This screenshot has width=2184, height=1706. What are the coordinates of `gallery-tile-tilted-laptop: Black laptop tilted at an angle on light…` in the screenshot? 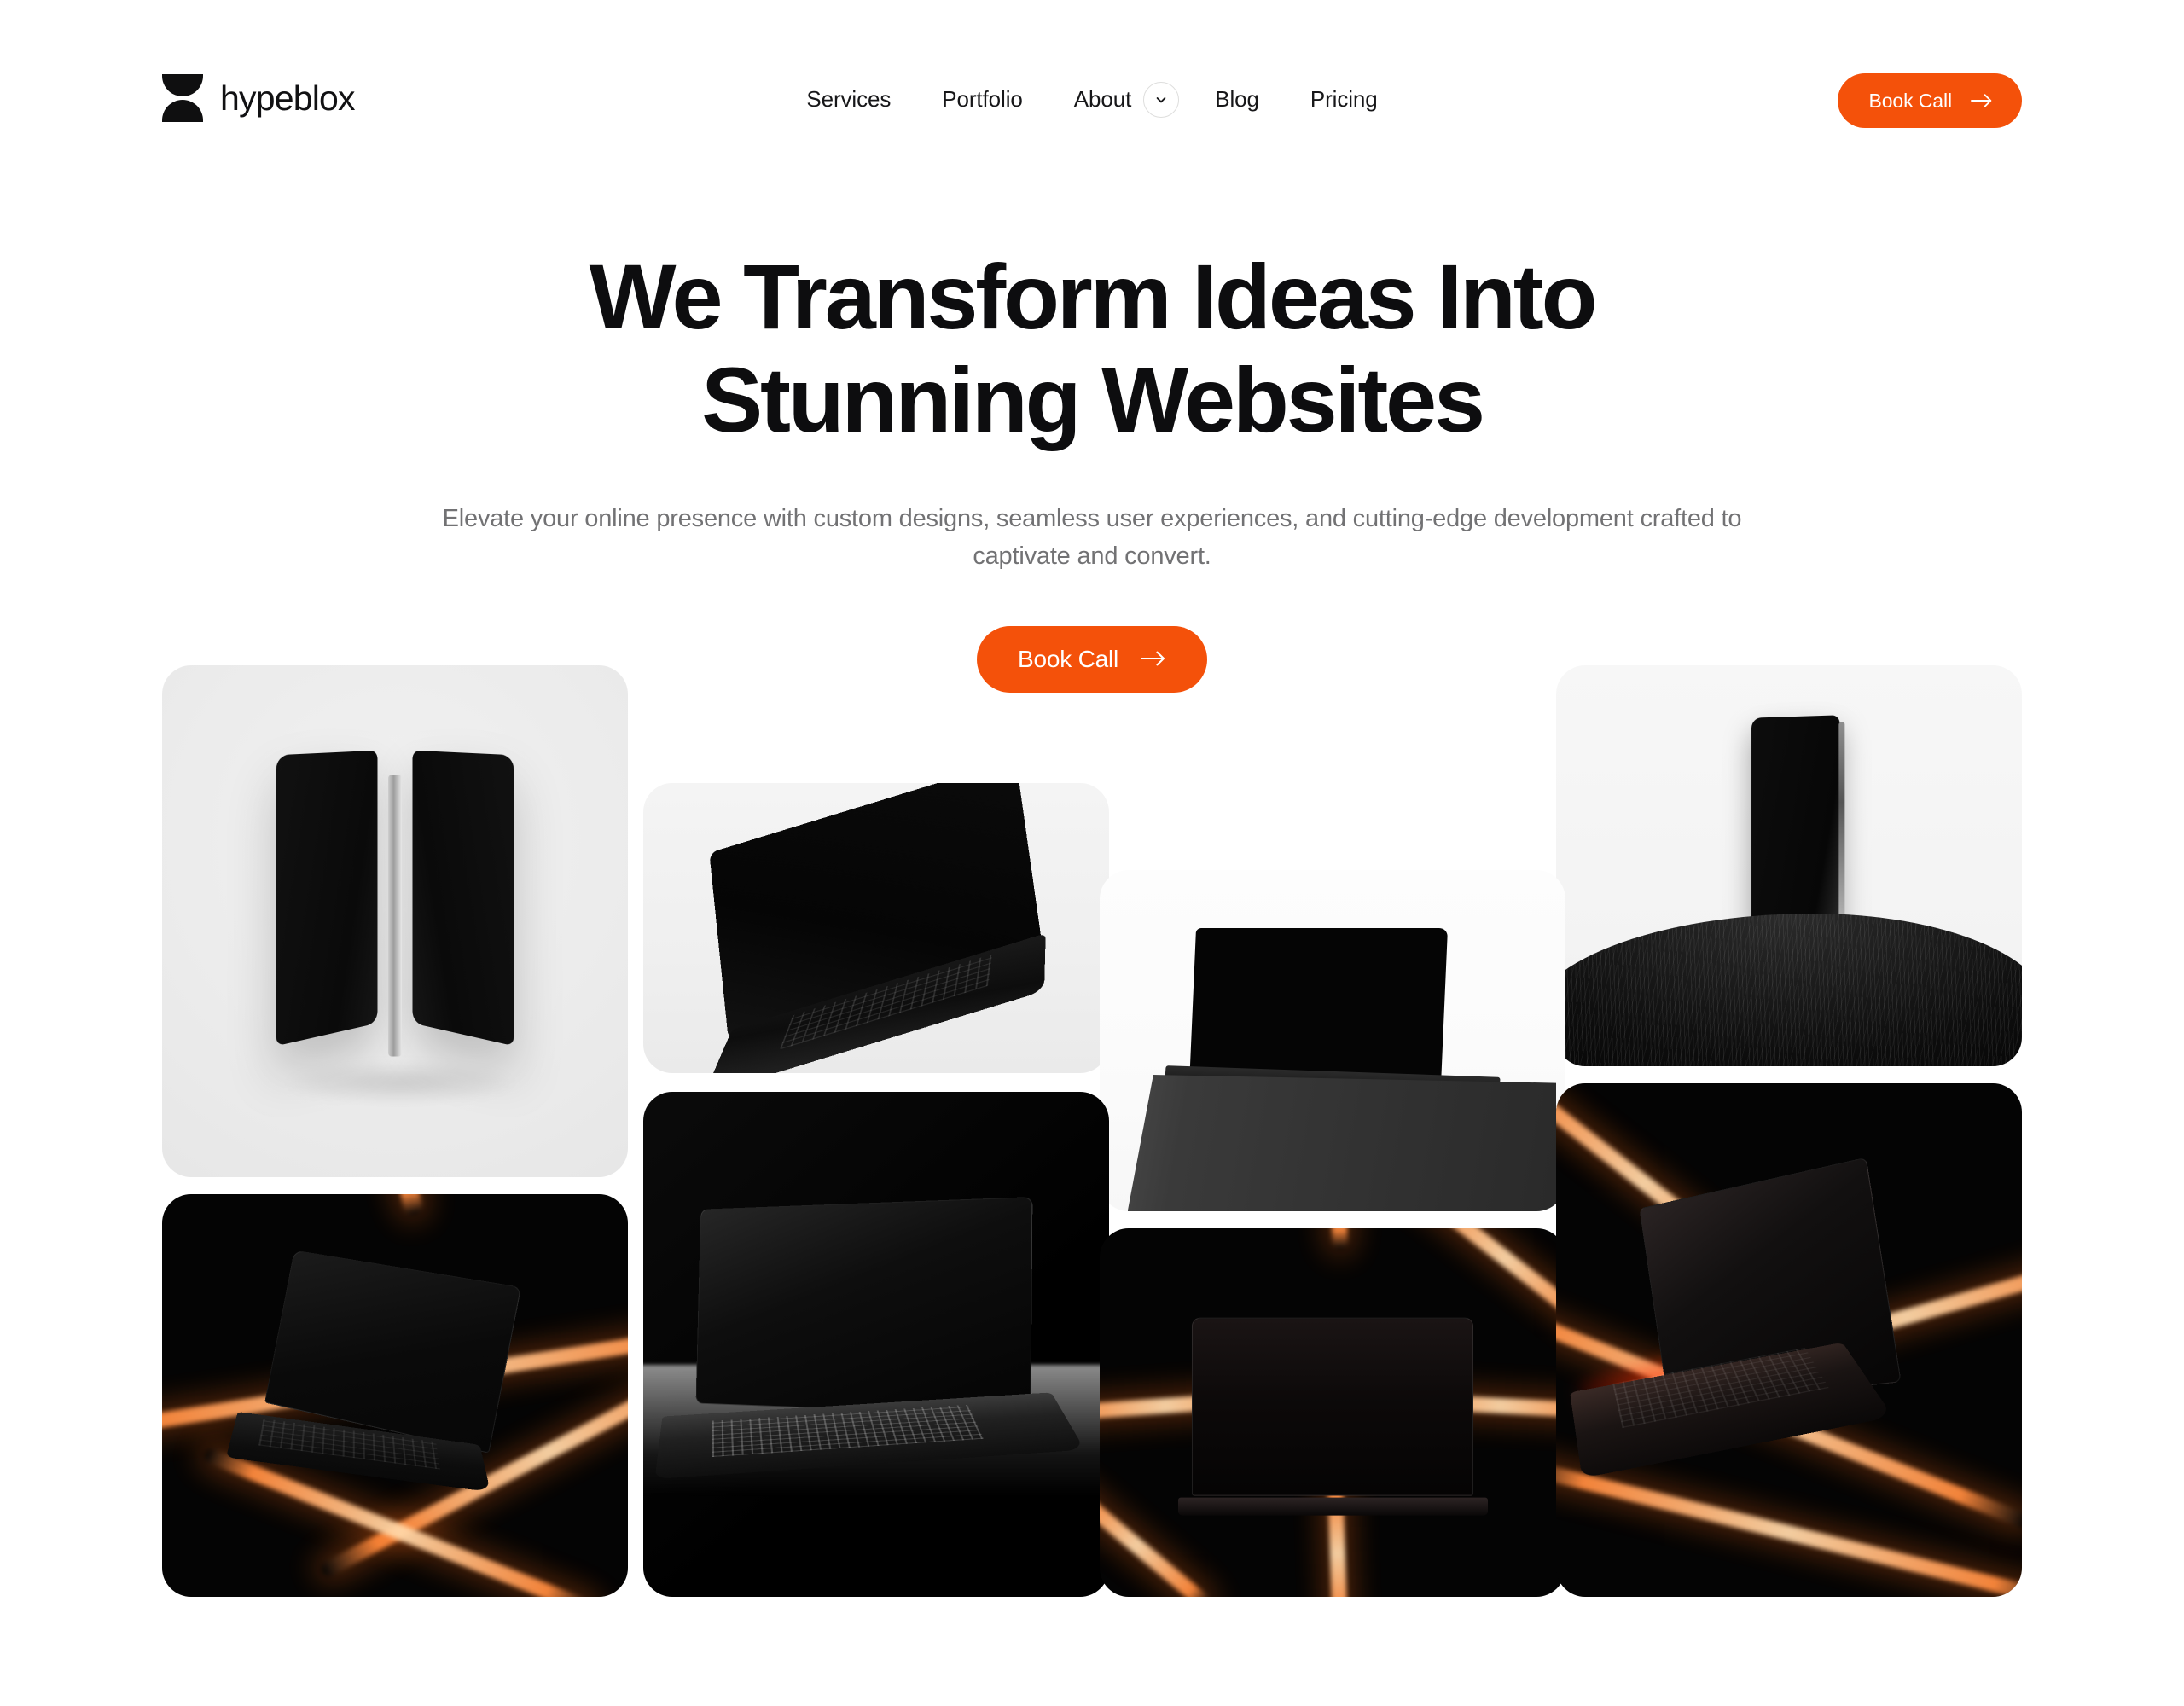 It's located at (876, 928).